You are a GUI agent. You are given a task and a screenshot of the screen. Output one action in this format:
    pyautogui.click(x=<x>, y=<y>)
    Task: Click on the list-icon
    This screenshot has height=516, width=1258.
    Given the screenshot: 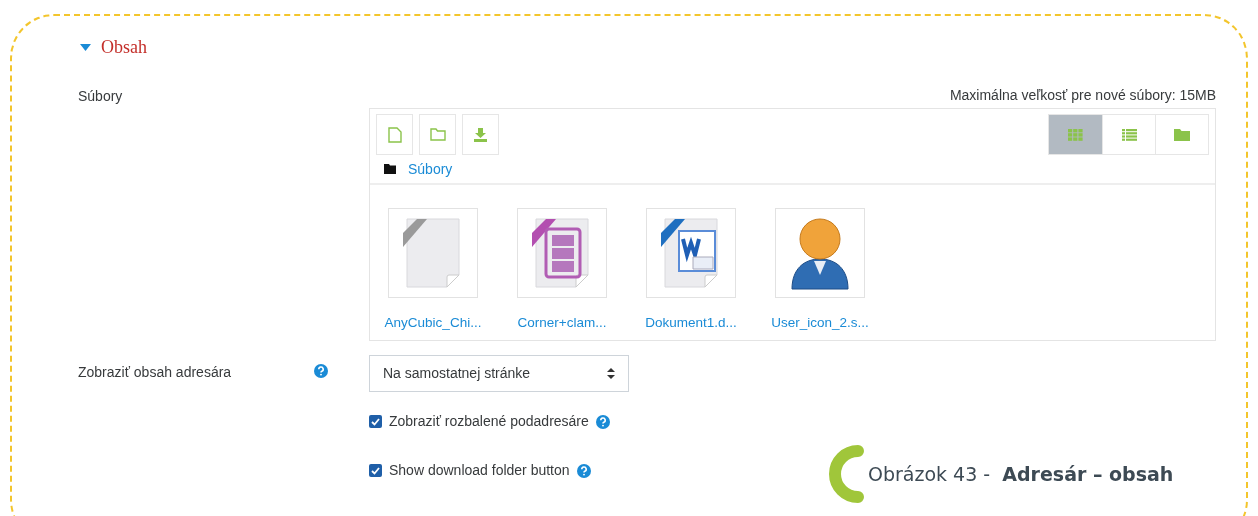 What is the action you would take?
    pyautogui.click(x=1129, y=134)
    